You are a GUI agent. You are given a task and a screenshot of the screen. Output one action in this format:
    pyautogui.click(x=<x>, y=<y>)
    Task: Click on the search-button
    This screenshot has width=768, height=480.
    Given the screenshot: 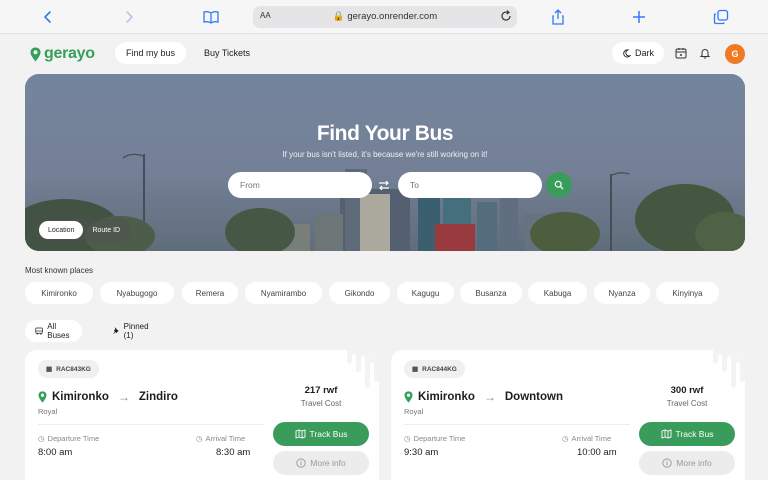 What is the action you would take?
    pyautogui.click(x=559, y=185)
    